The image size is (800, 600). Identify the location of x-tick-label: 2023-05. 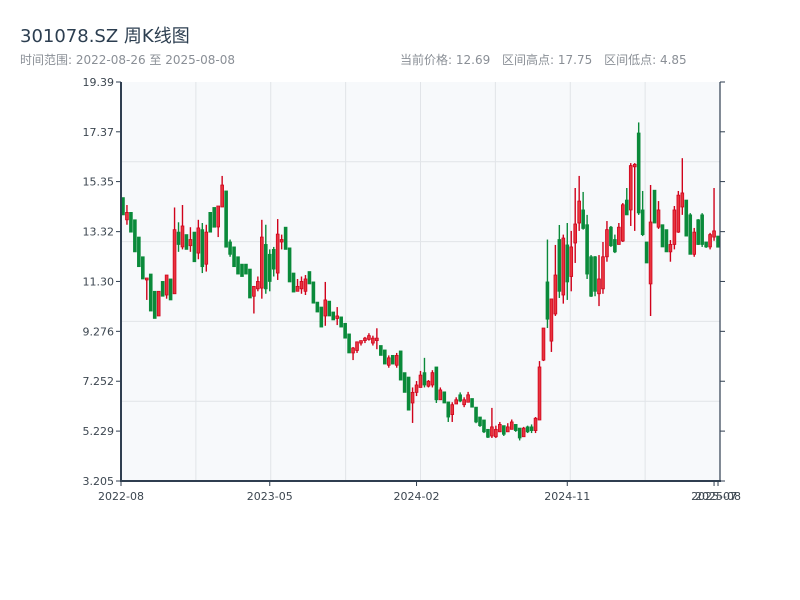
(270, 496).